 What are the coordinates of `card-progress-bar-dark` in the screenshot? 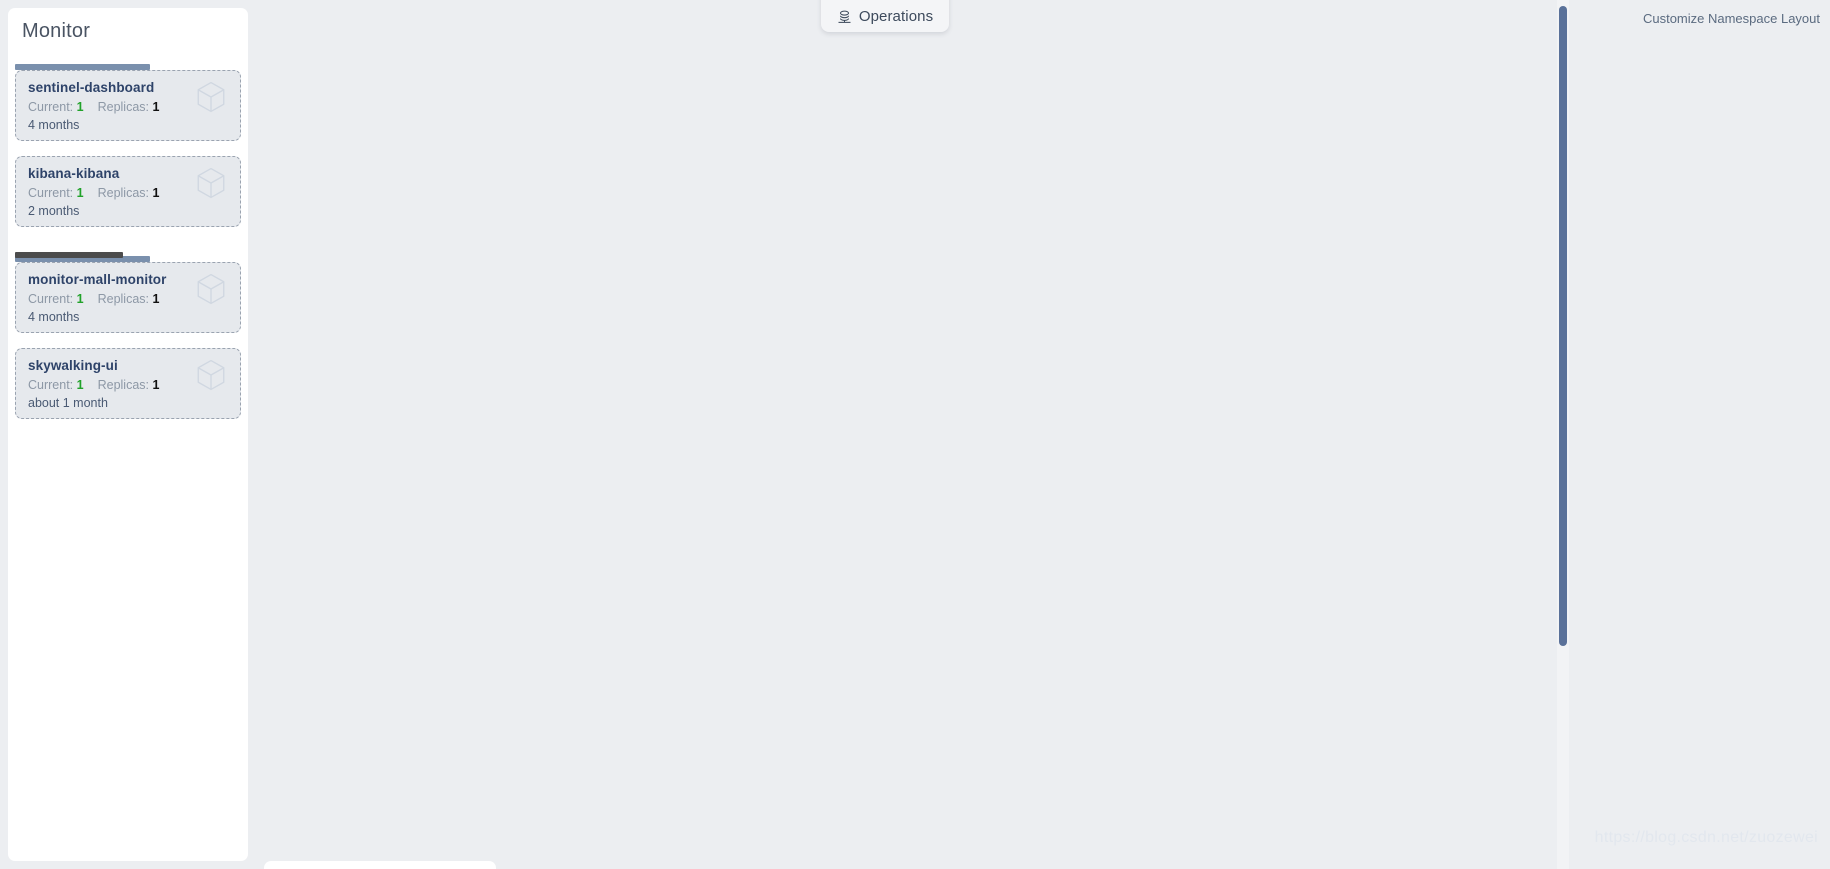 It's located at (69, 255).